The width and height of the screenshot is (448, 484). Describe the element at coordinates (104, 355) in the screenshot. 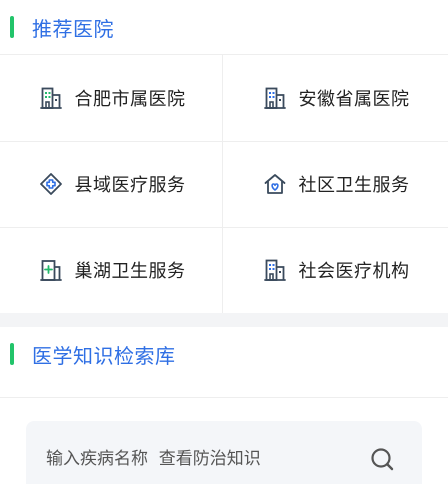

I see `section-title: 医学知识检索库` at that location.